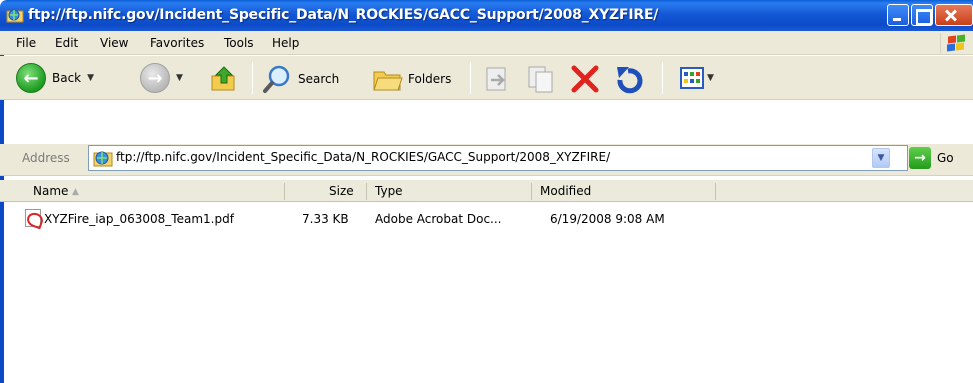 This screenshot has height=383, width=973. I want to click on back-label: Back, so click(67, 78).